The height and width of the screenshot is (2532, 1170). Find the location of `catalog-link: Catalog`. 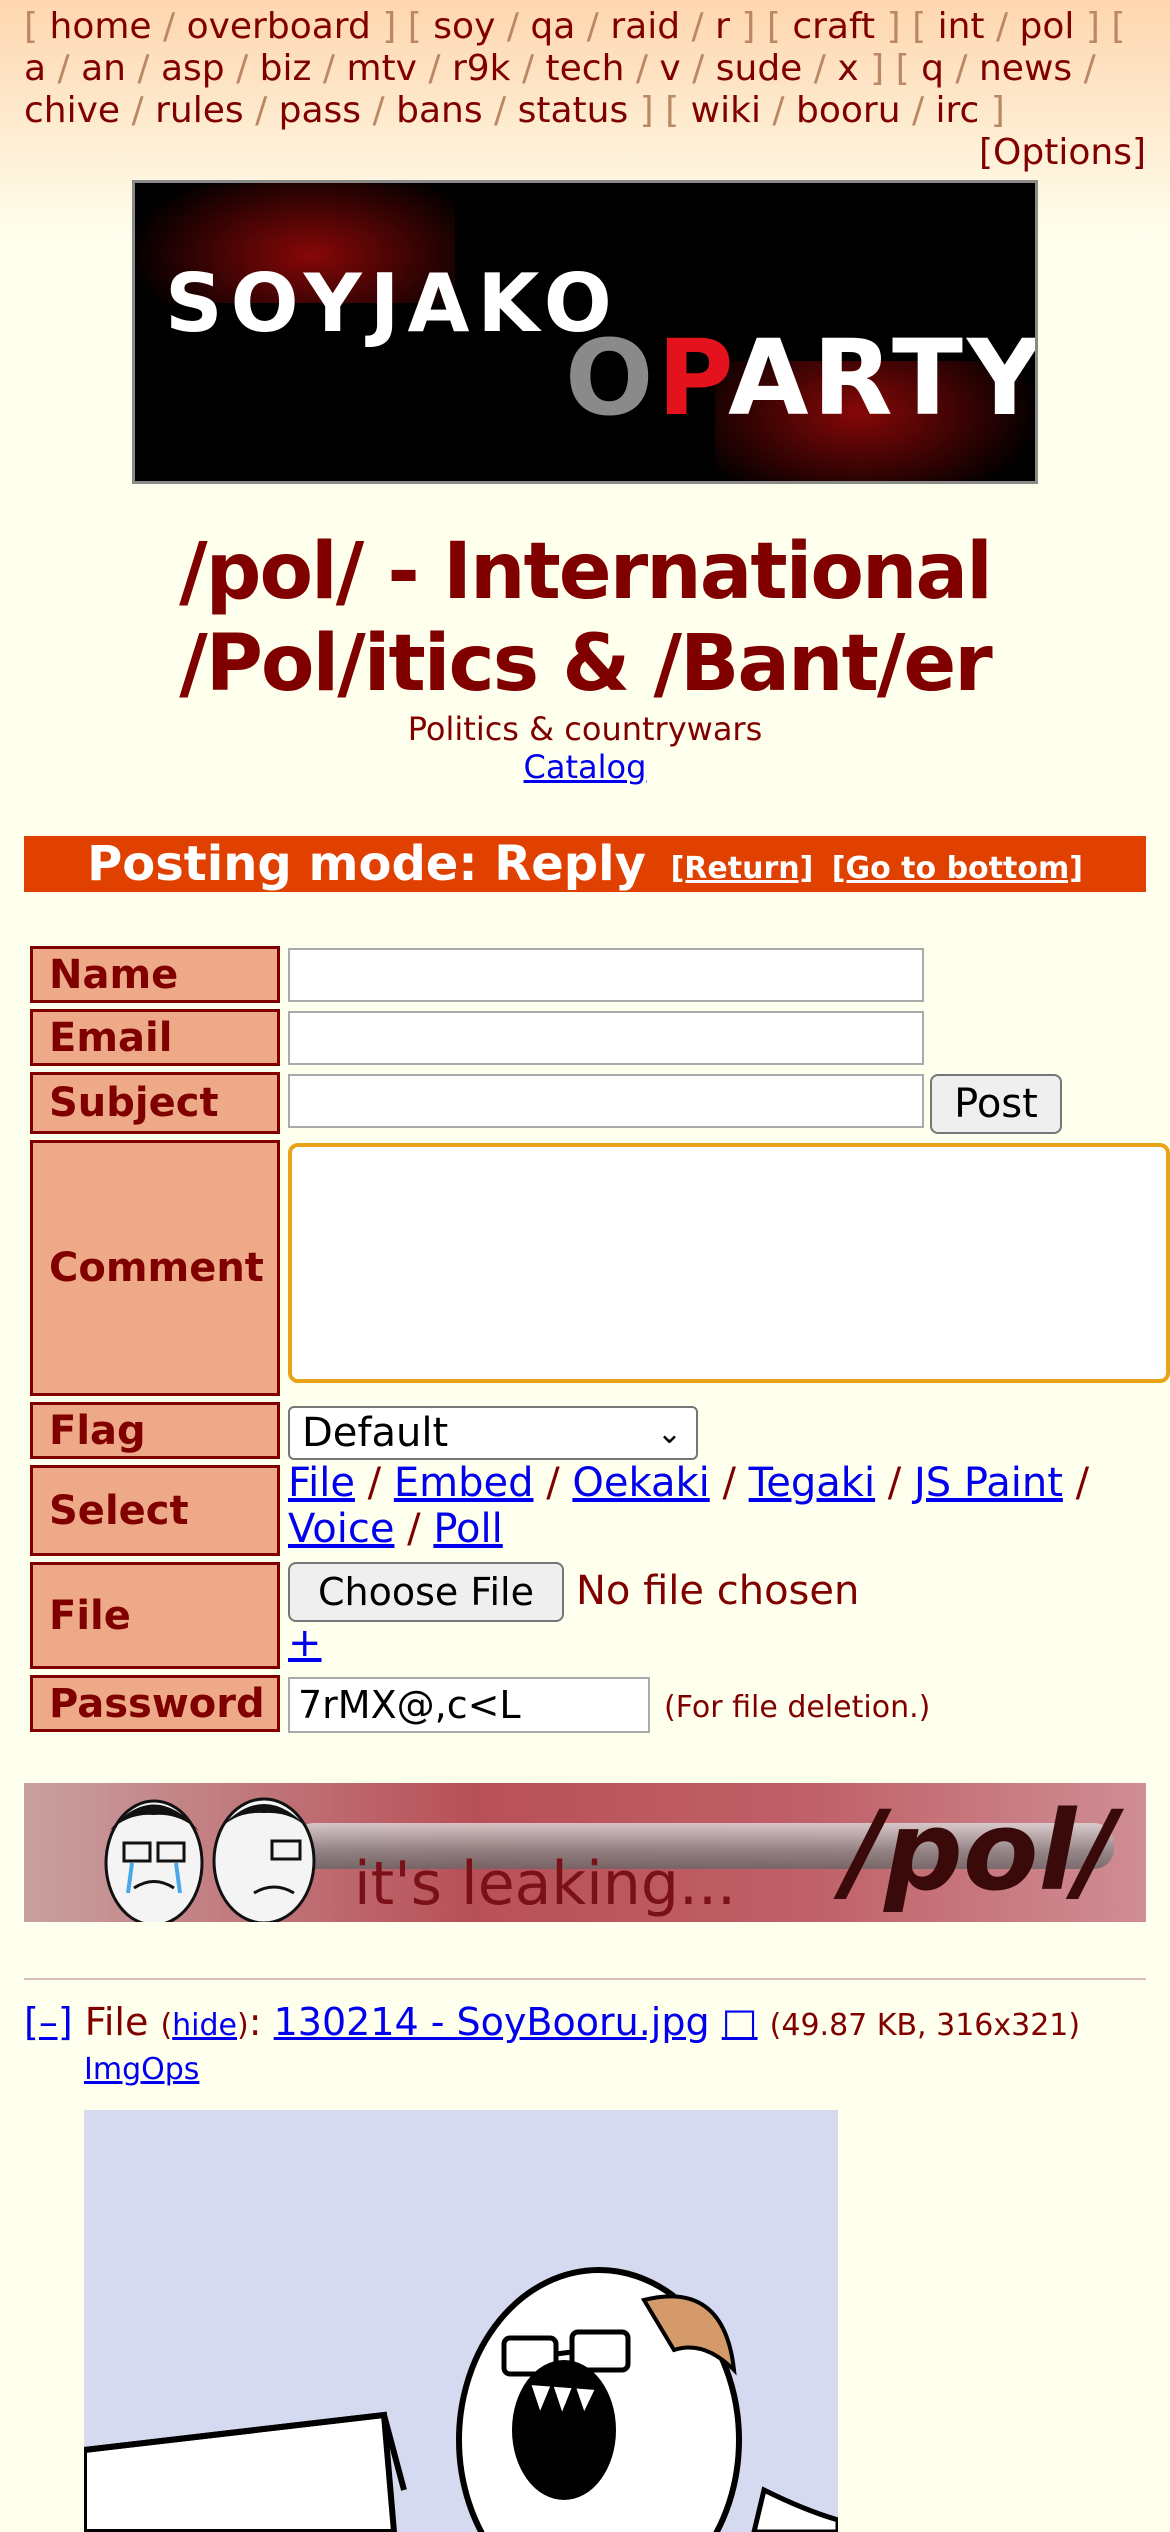

catalog-link: Catalog is located at coordinates (585, 767).